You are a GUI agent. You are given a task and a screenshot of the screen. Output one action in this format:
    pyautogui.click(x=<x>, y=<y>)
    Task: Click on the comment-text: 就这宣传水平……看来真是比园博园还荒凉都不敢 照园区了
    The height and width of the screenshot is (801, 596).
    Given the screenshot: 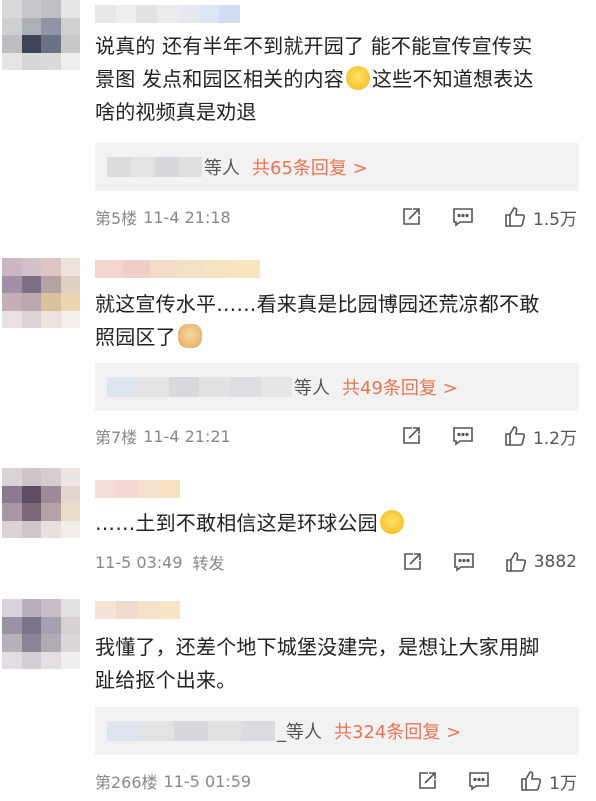 What is the action you would take?
    pyautogui.click(x=317, y=320)
    